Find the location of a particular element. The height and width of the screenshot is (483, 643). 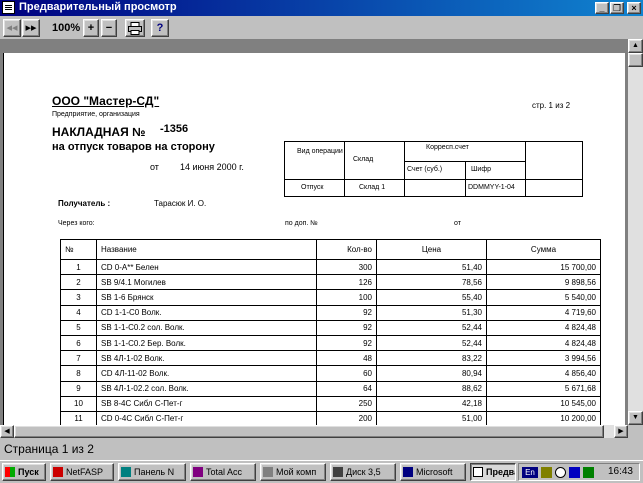

row-name: SB 1-1-C0.2 сол. Волк. is located at coordinates (206, 328).